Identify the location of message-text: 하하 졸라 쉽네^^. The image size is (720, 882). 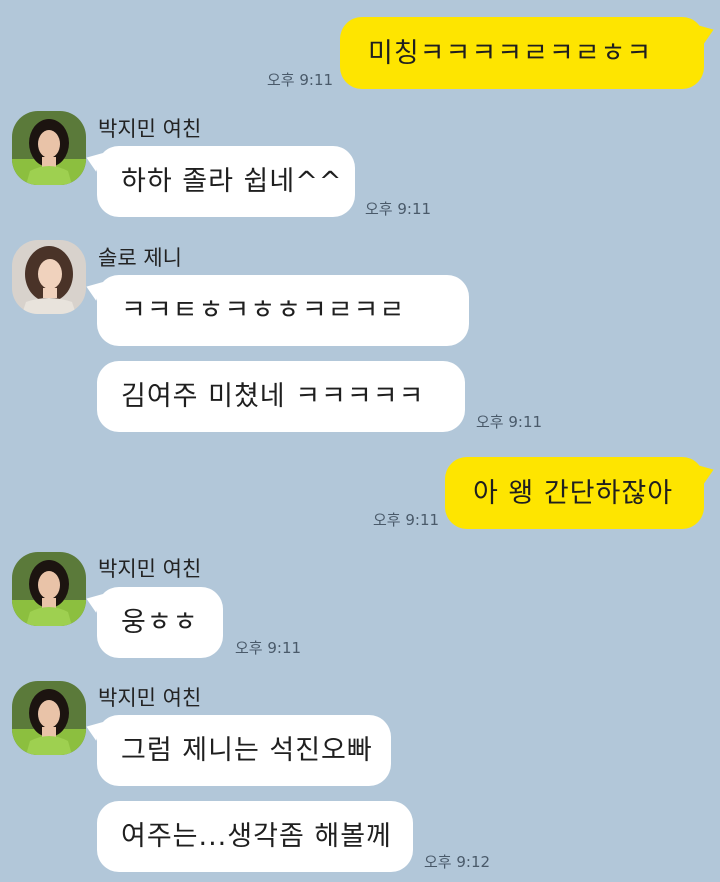
(232, 181).